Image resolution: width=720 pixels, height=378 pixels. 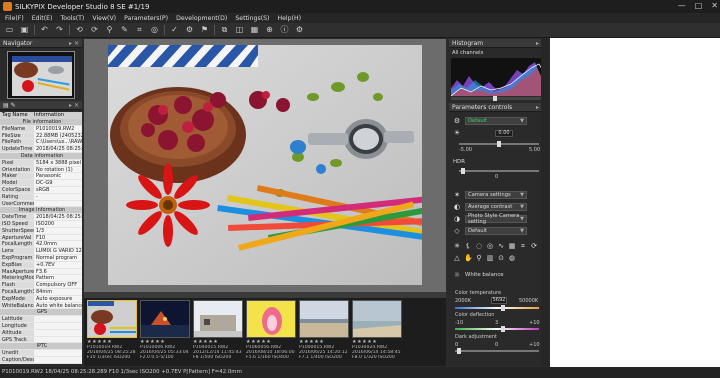 What do you see at coordinates (459, 351) in the screenshot?
I see `da-knob` at bounding box center [459, 351].